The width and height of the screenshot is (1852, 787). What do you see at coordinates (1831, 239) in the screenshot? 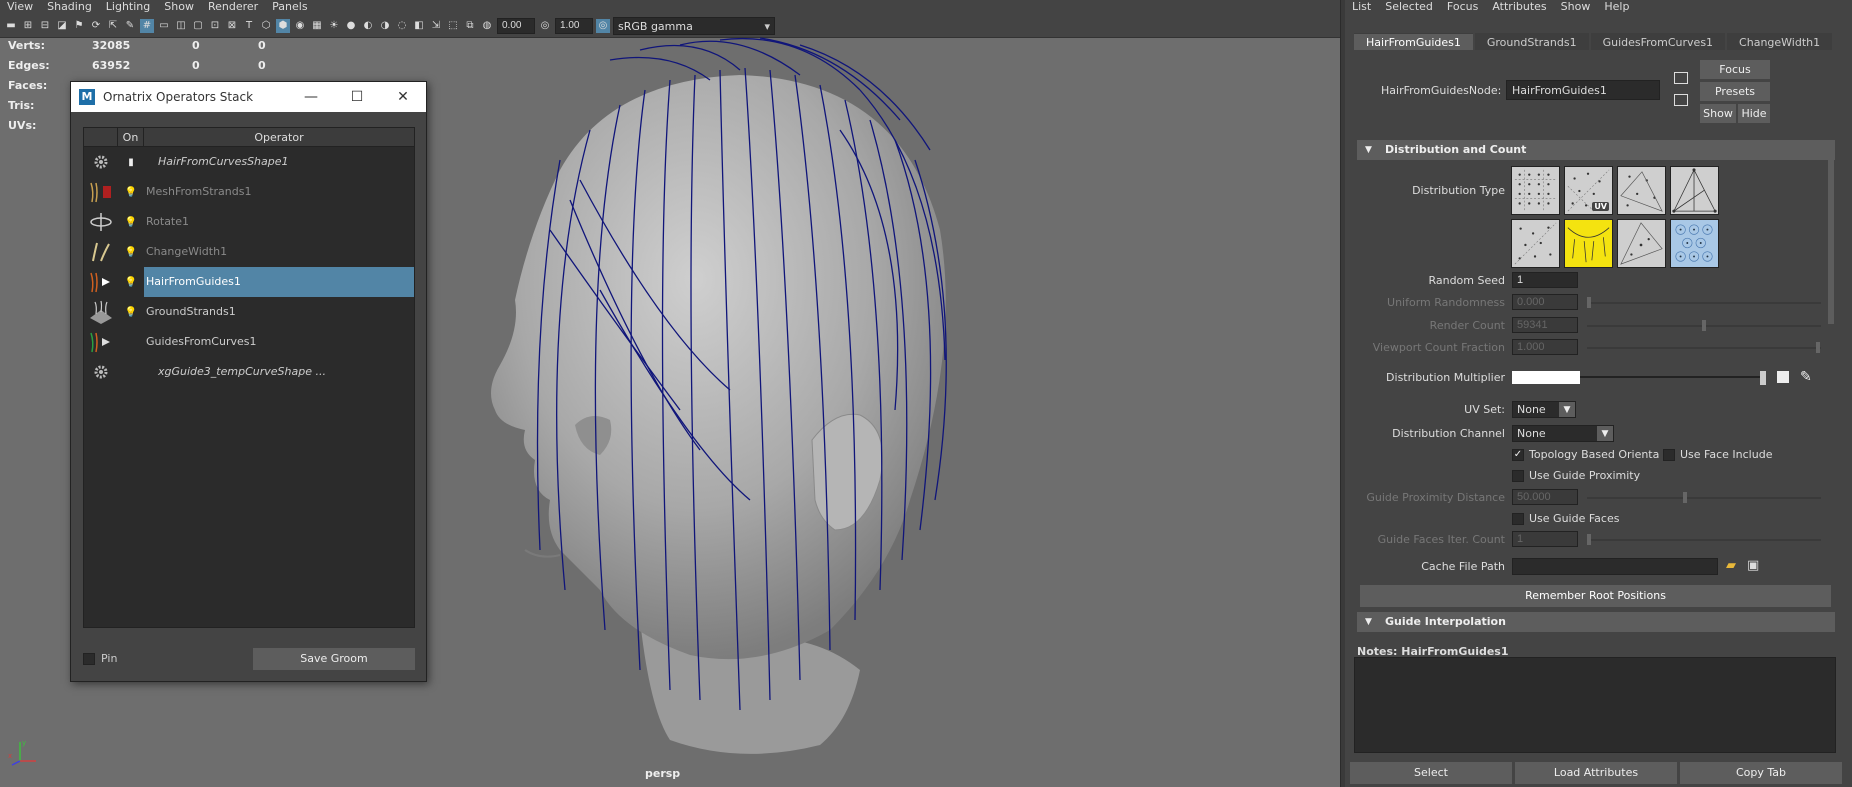
I see `scrollbar-thumb` at bounding box center [1831, 239].